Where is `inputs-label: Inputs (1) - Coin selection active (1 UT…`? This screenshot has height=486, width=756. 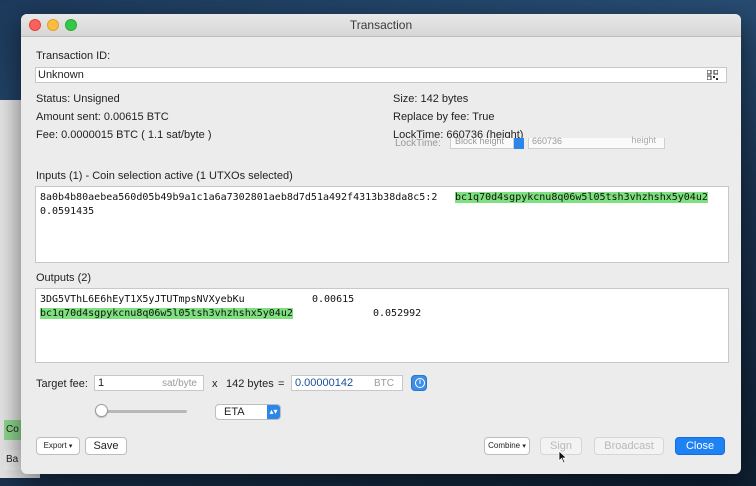
inputs-label: Inputs (1) - Coin selection active (1 UT… is located at coordinates (164, 176).